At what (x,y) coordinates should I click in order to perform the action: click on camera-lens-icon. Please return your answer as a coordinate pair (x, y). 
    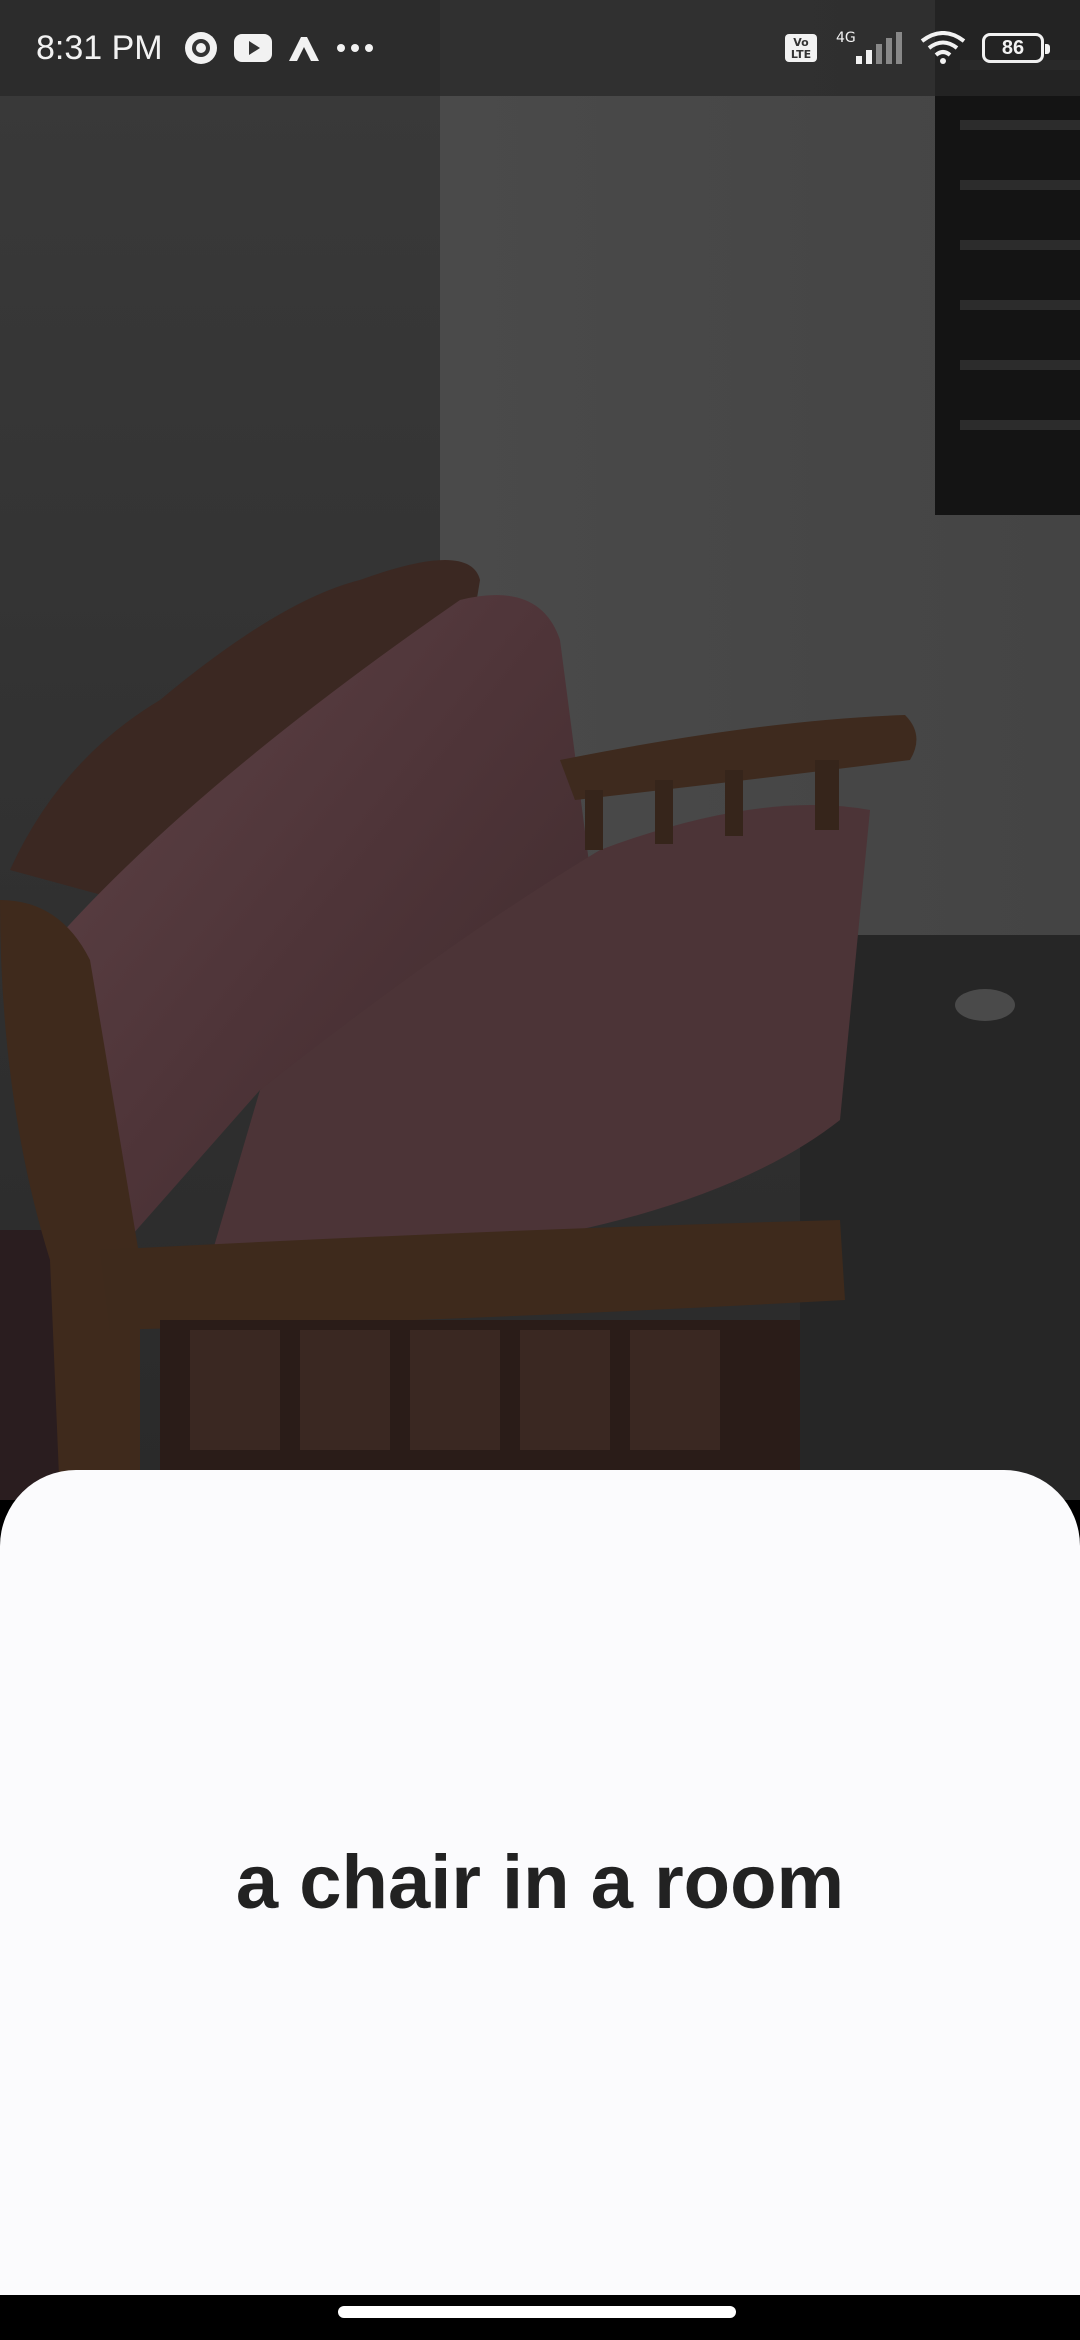
    Looking at the image, I should click on (201, 48).